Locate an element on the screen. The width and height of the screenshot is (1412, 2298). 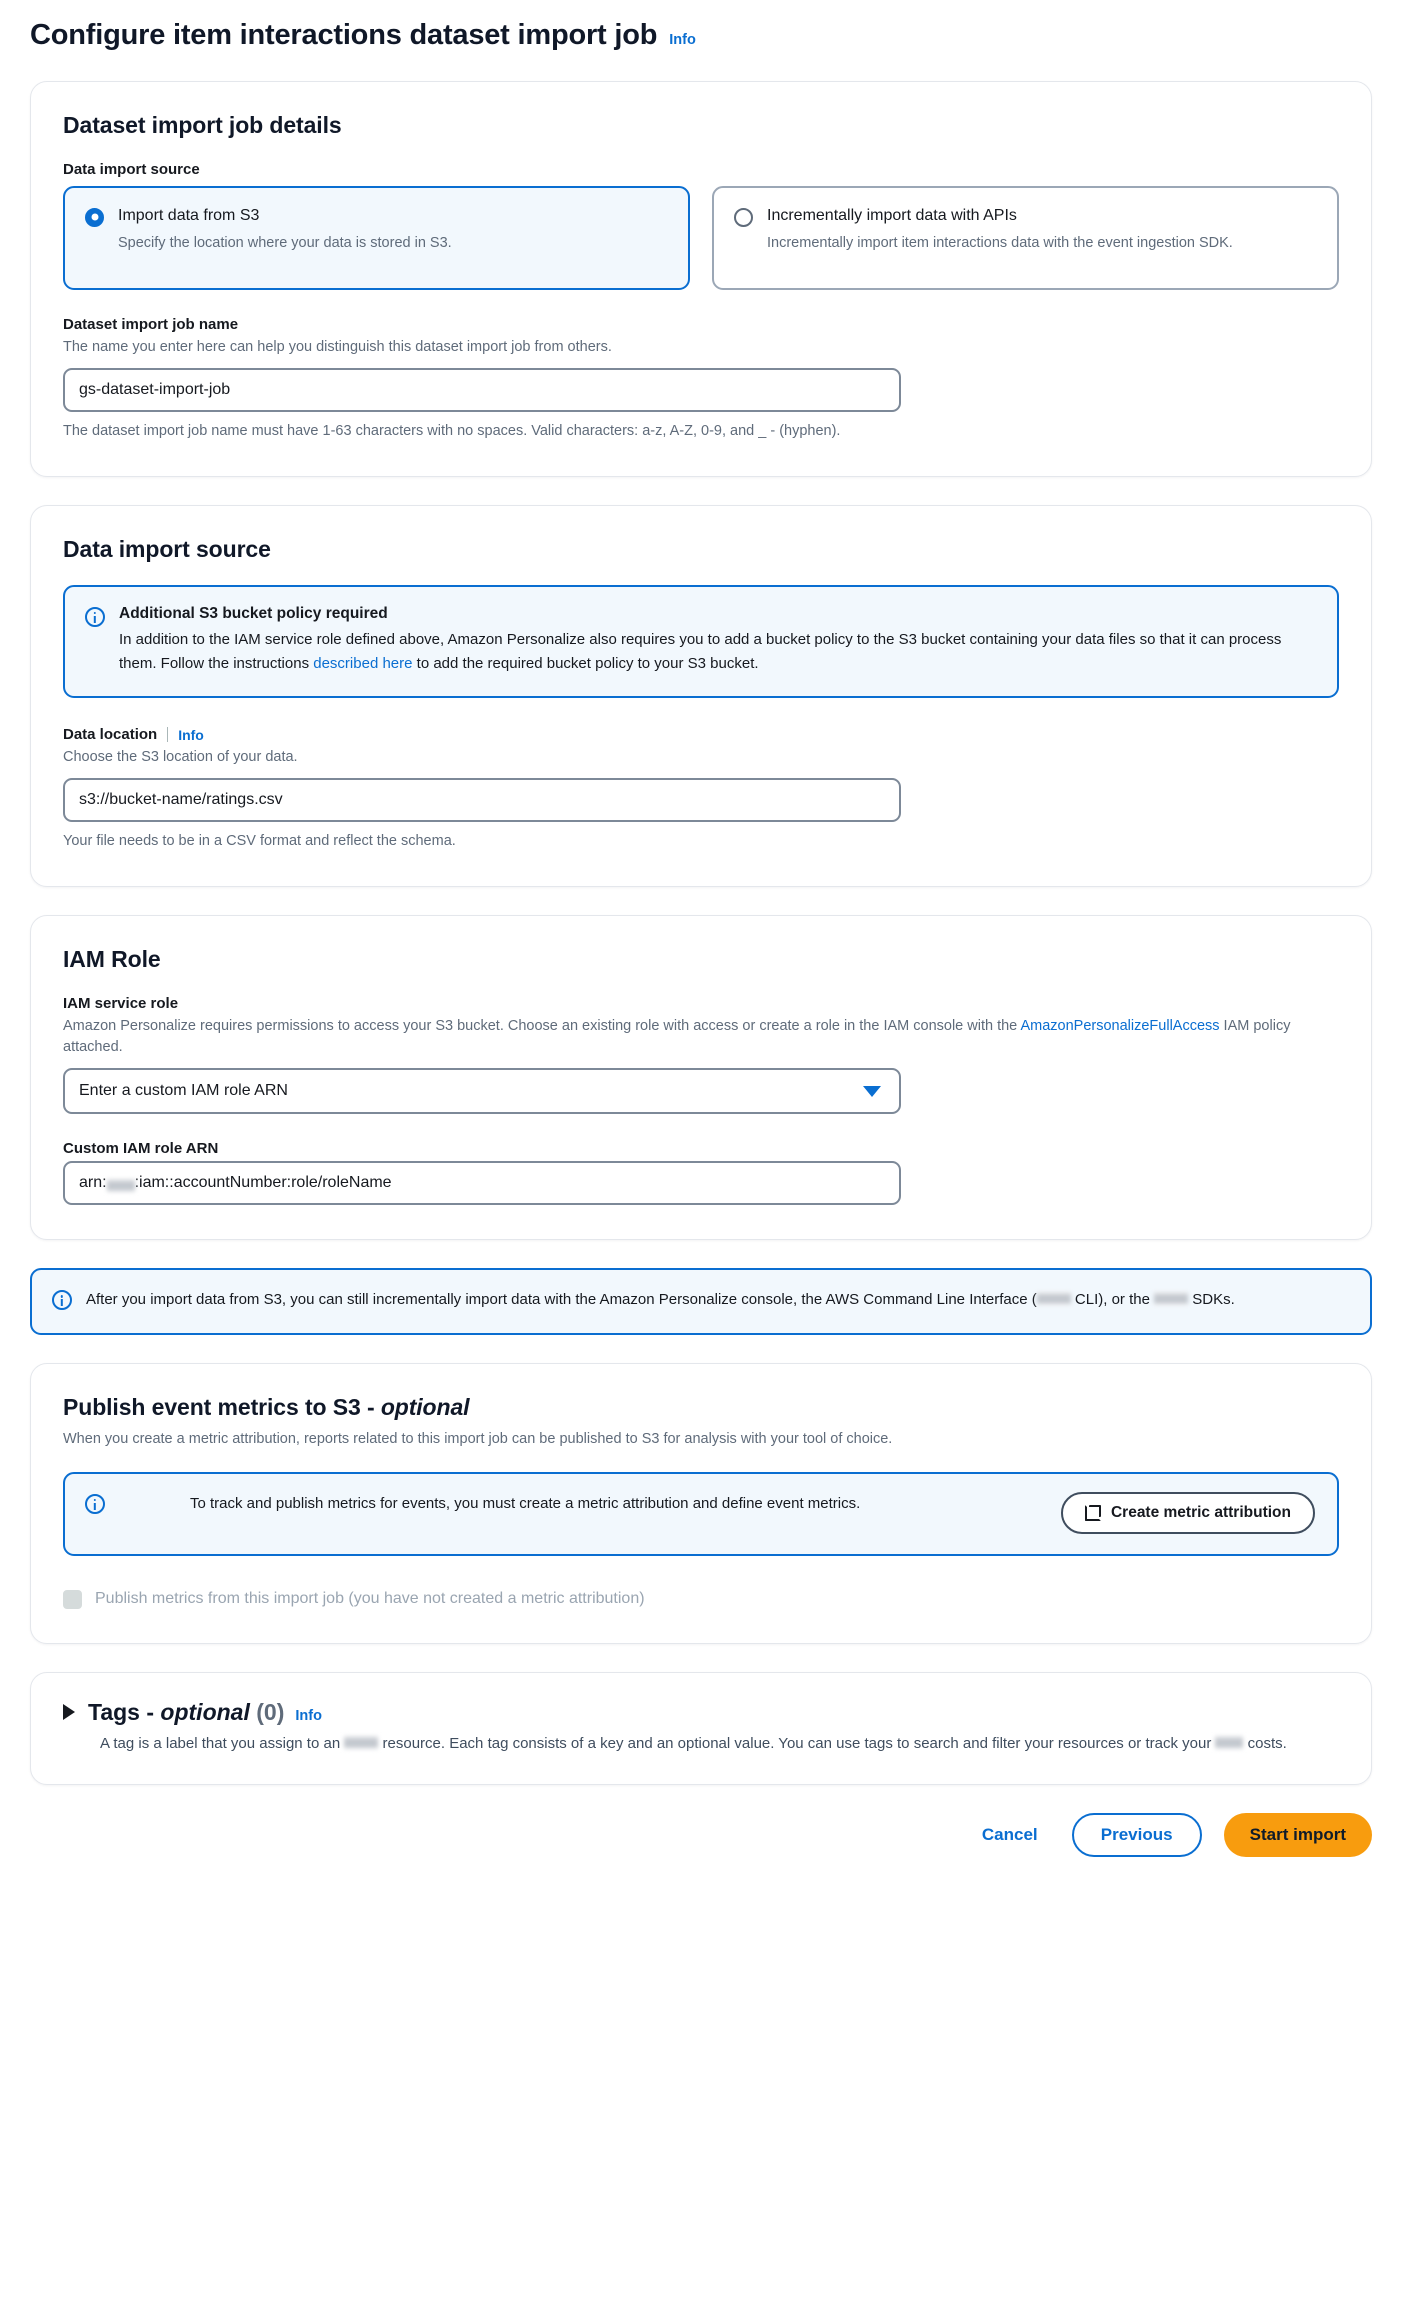
alert-title-bucket-policy: Additional S3 bucket policy required is located at coordinates (253, 613).